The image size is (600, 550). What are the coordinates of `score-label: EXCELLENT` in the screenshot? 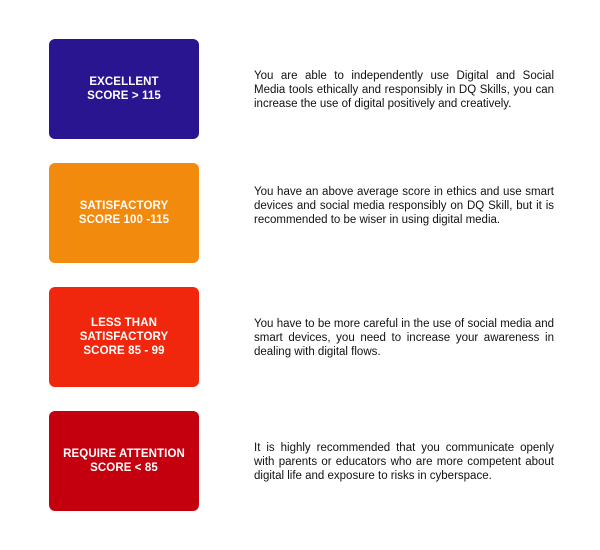 It's located at (124, 82).